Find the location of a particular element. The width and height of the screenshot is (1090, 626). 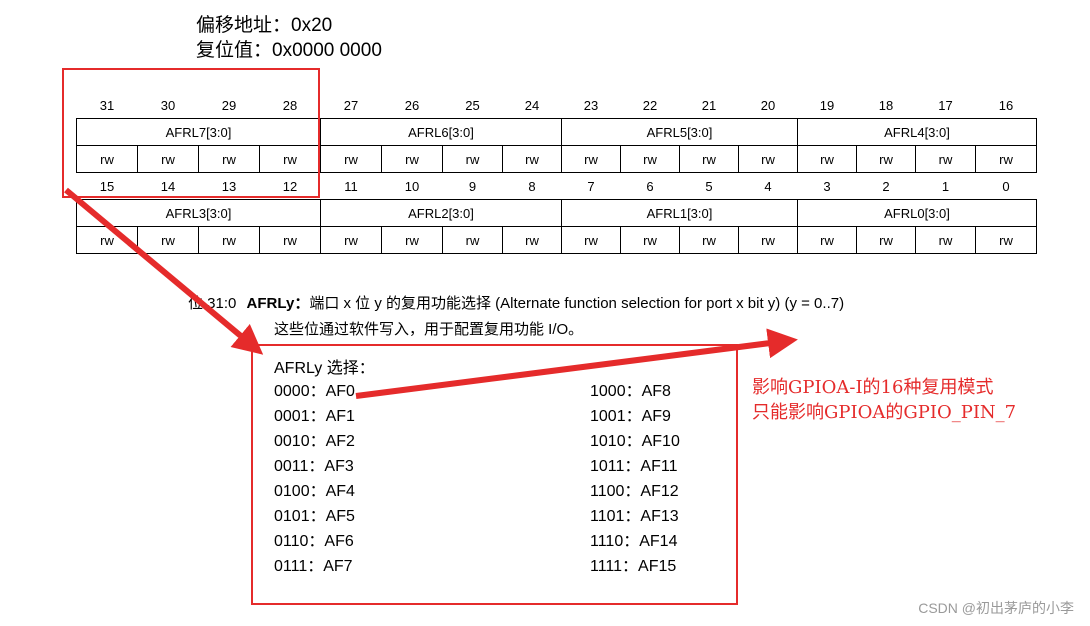

afrl7-highlight-box is located at coordinates (191, 133).